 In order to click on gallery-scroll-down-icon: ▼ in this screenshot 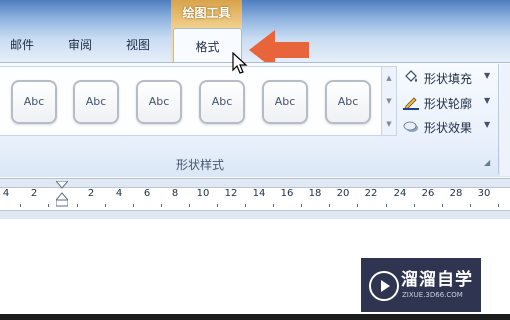, I will do `click(389, 101)`.